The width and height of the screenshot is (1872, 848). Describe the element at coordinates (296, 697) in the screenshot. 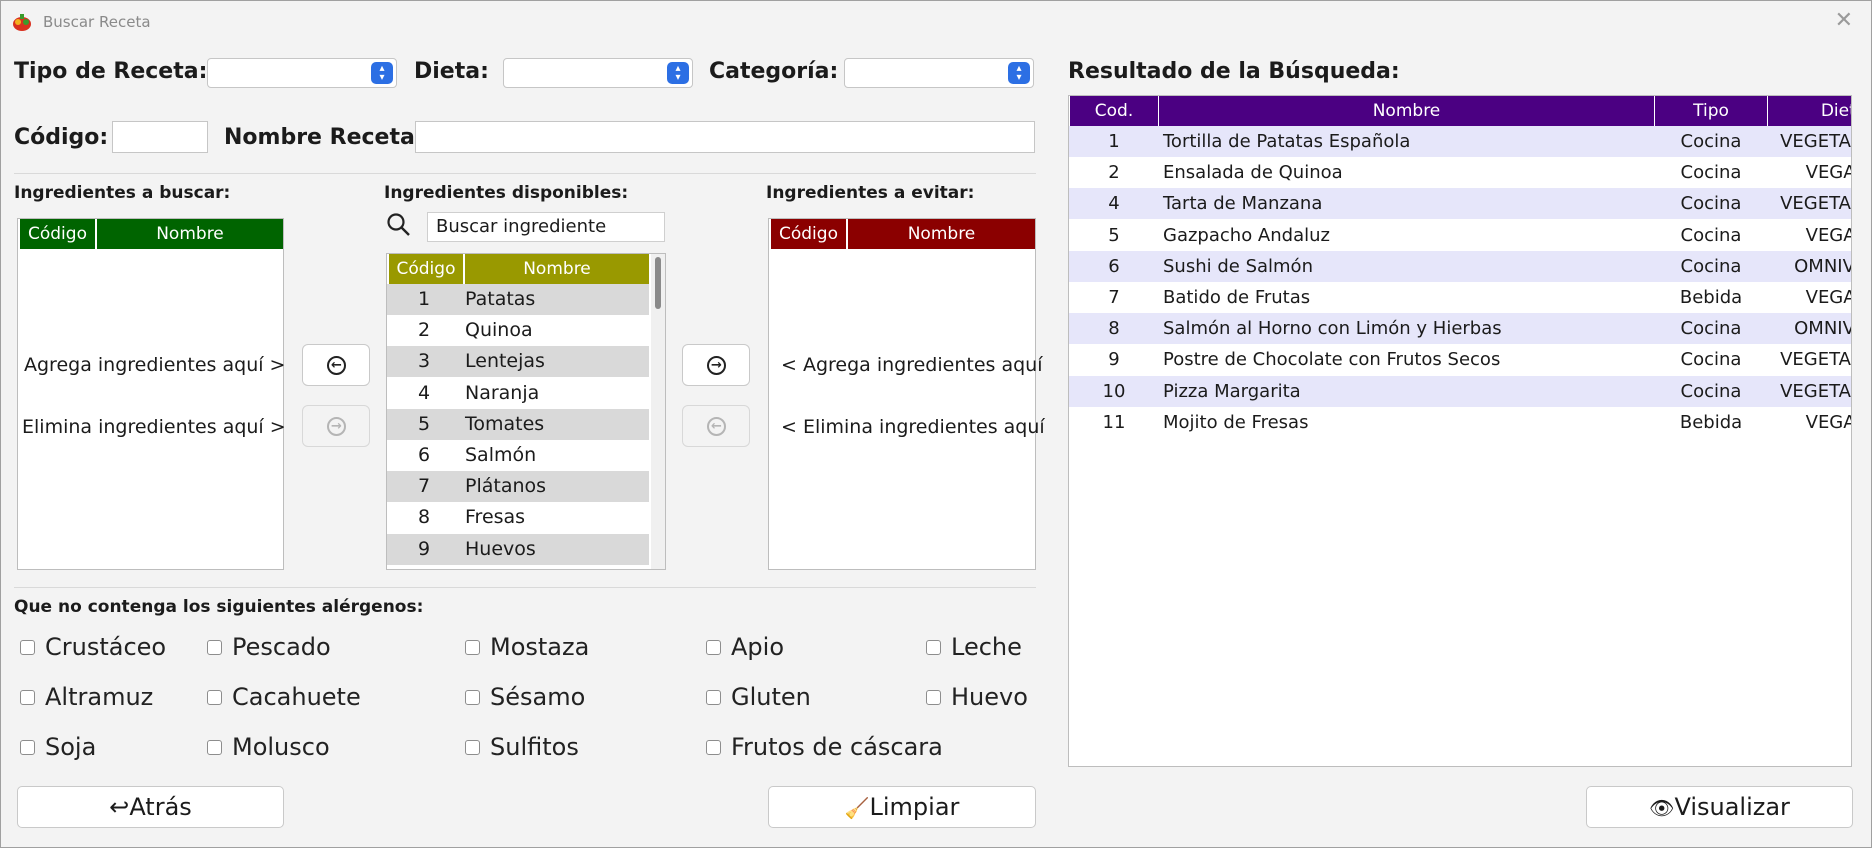

I see `alergeno-label: Cacahuete` at that location.